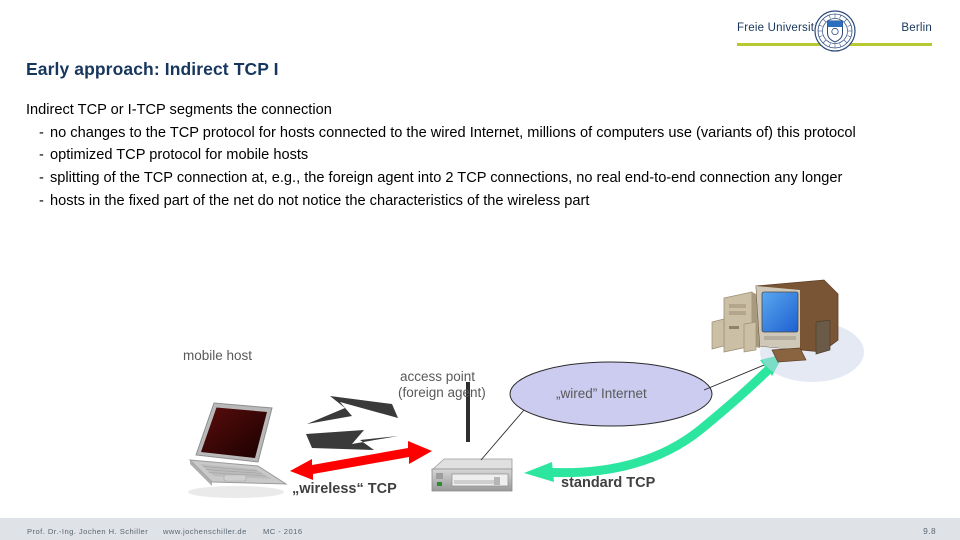  What do you see at coordinates (442, 392) in the screenshot?
I see `label-access-point-line2: (foreign agent)` at bounding box center [442, 392].